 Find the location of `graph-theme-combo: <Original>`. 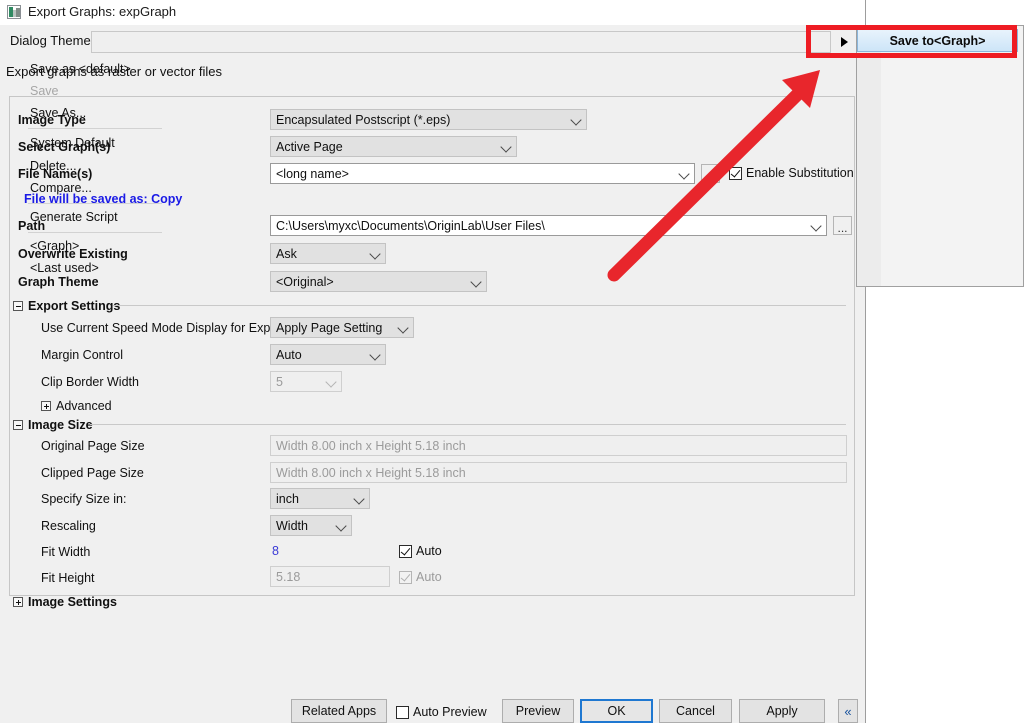

graph-theme-combo: <Original> is located at coordinates (378, 281).